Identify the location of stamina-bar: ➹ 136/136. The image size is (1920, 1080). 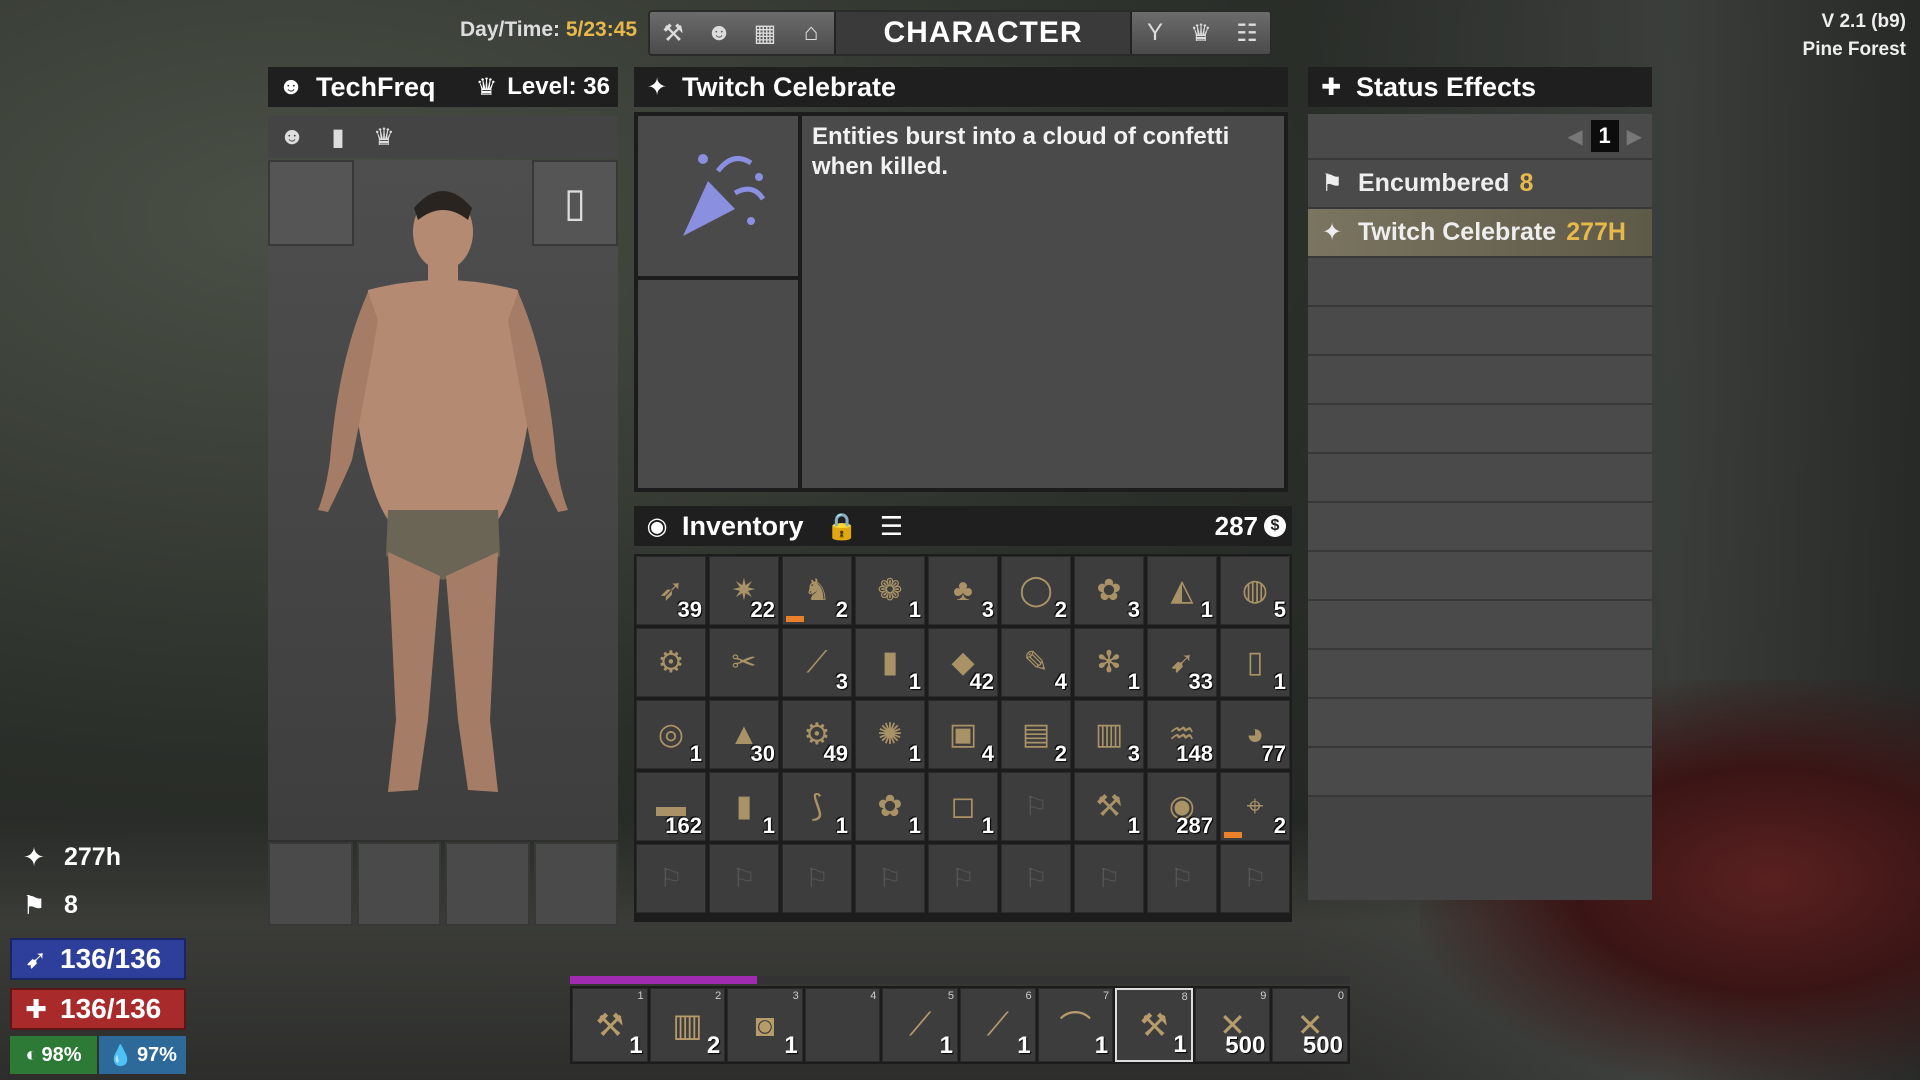
(98, 959).